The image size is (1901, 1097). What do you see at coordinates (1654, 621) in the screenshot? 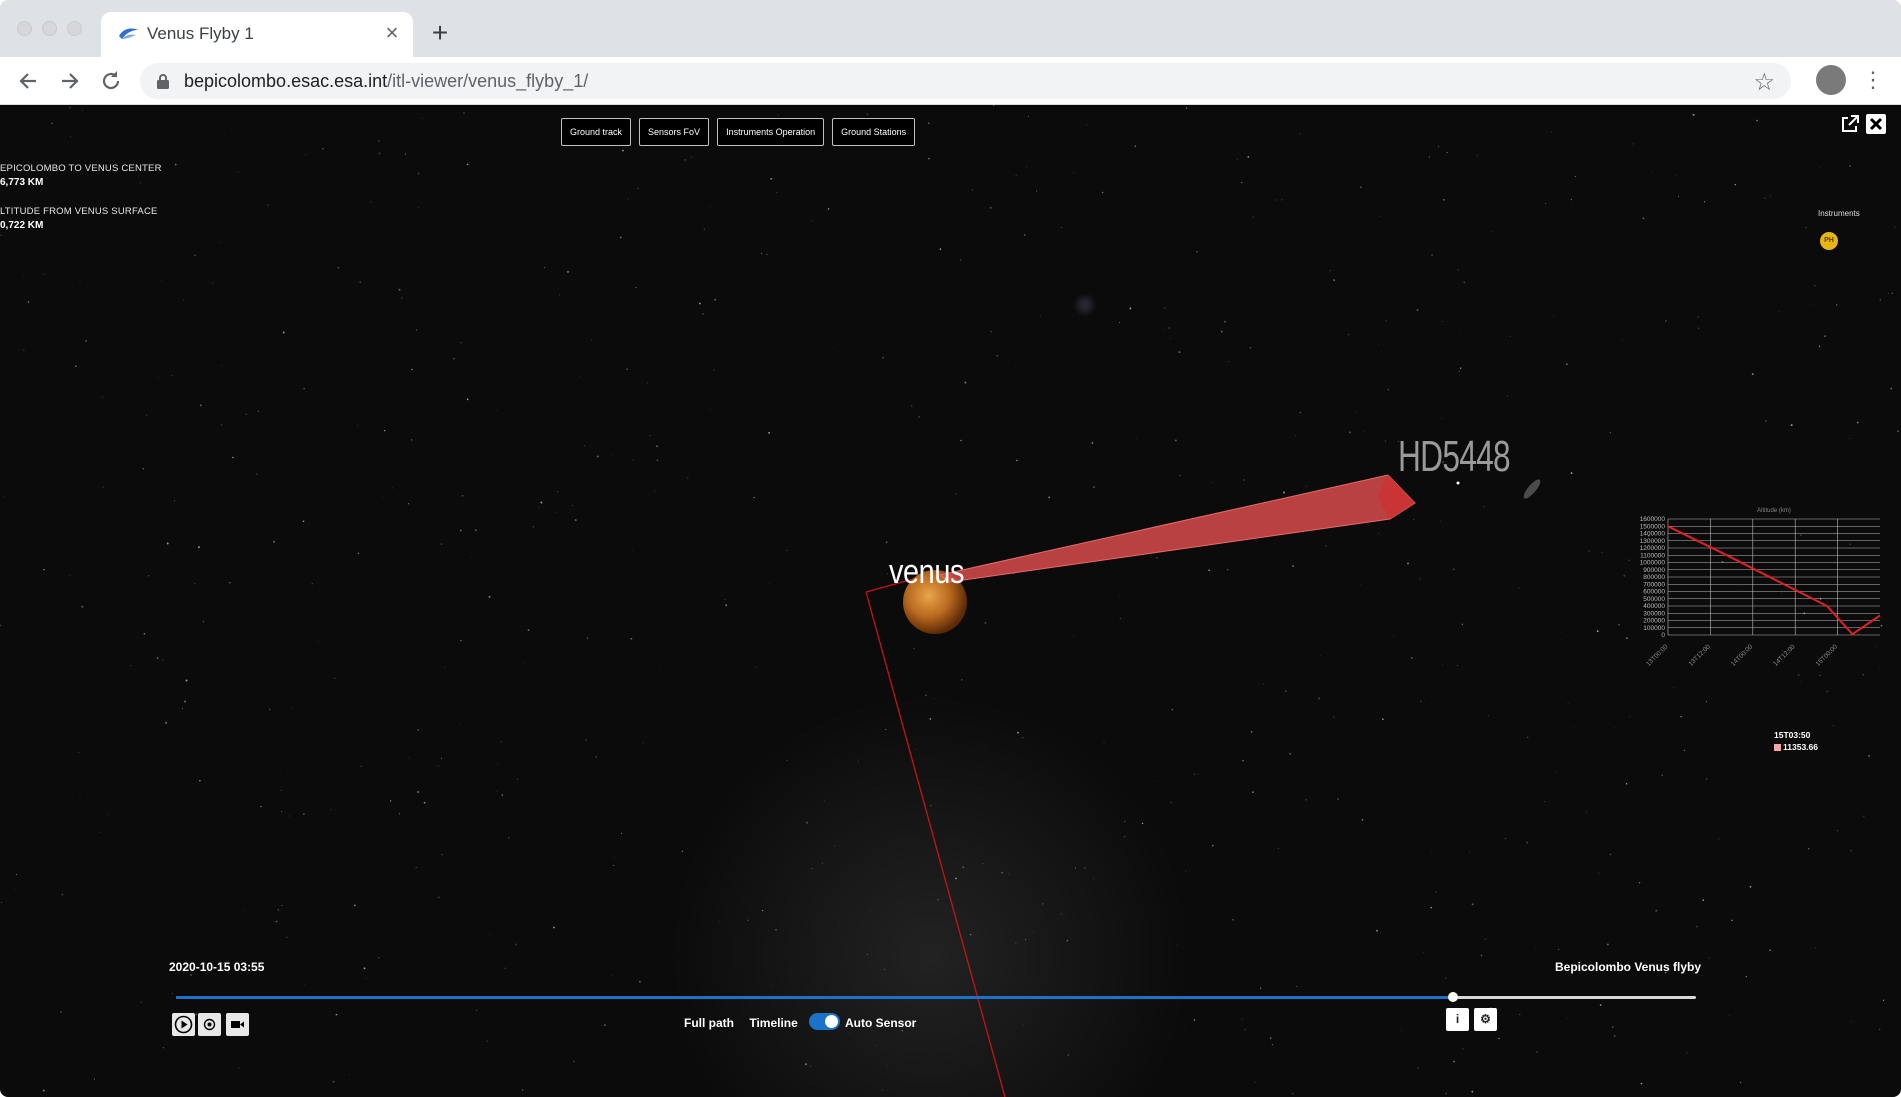
I see `y-tick-label: 200000` at bounding box center [1654, 621].